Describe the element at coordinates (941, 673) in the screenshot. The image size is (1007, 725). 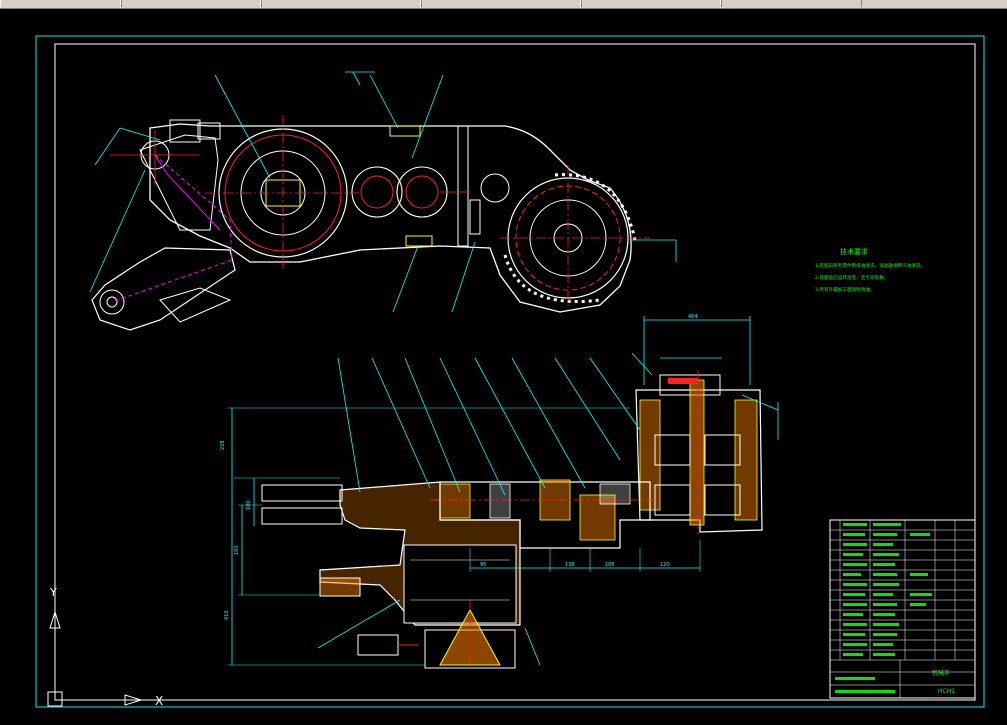
I see `title-block-name: 机械手` at that location.